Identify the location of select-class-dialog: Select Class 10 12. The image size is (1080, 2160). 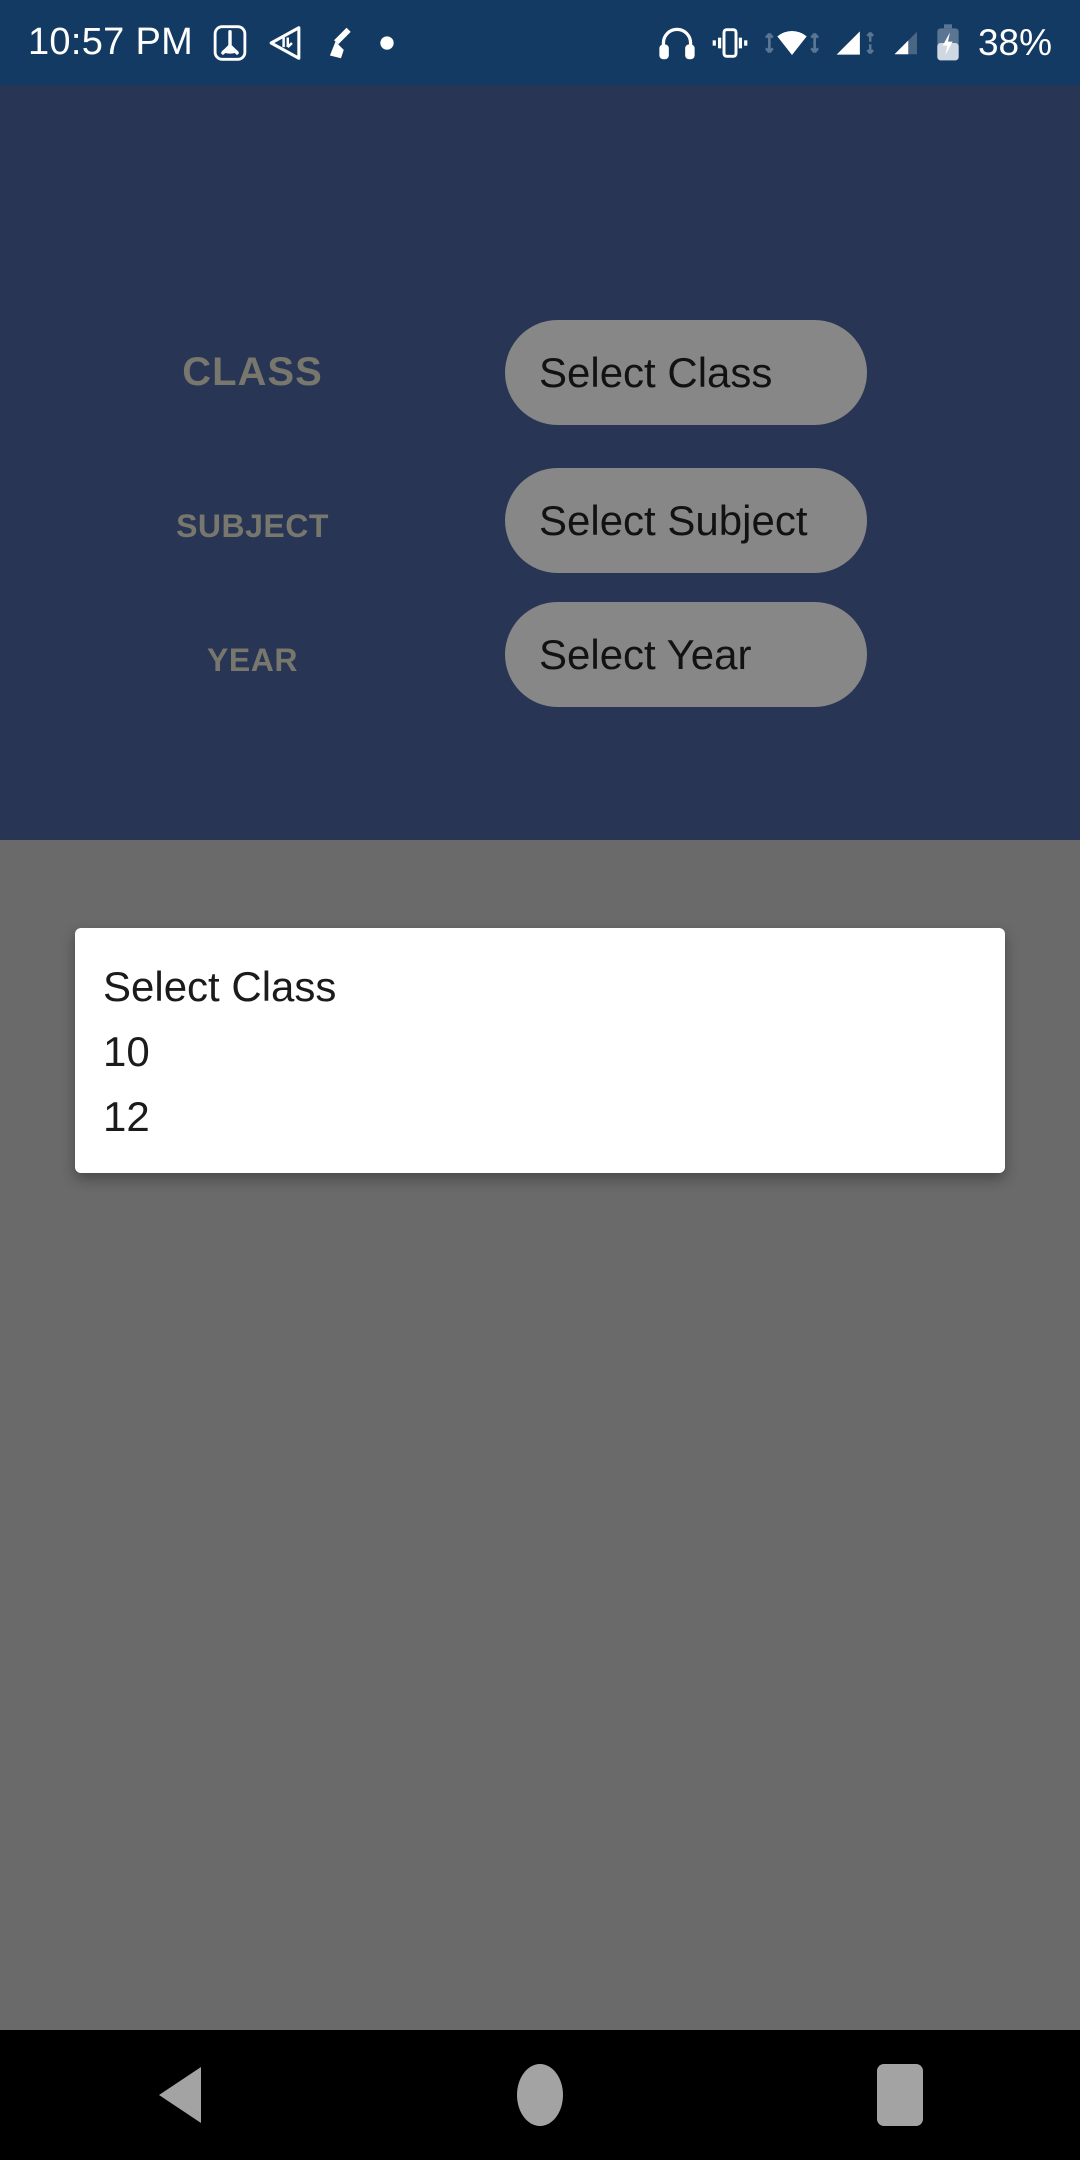
(540, 1050).